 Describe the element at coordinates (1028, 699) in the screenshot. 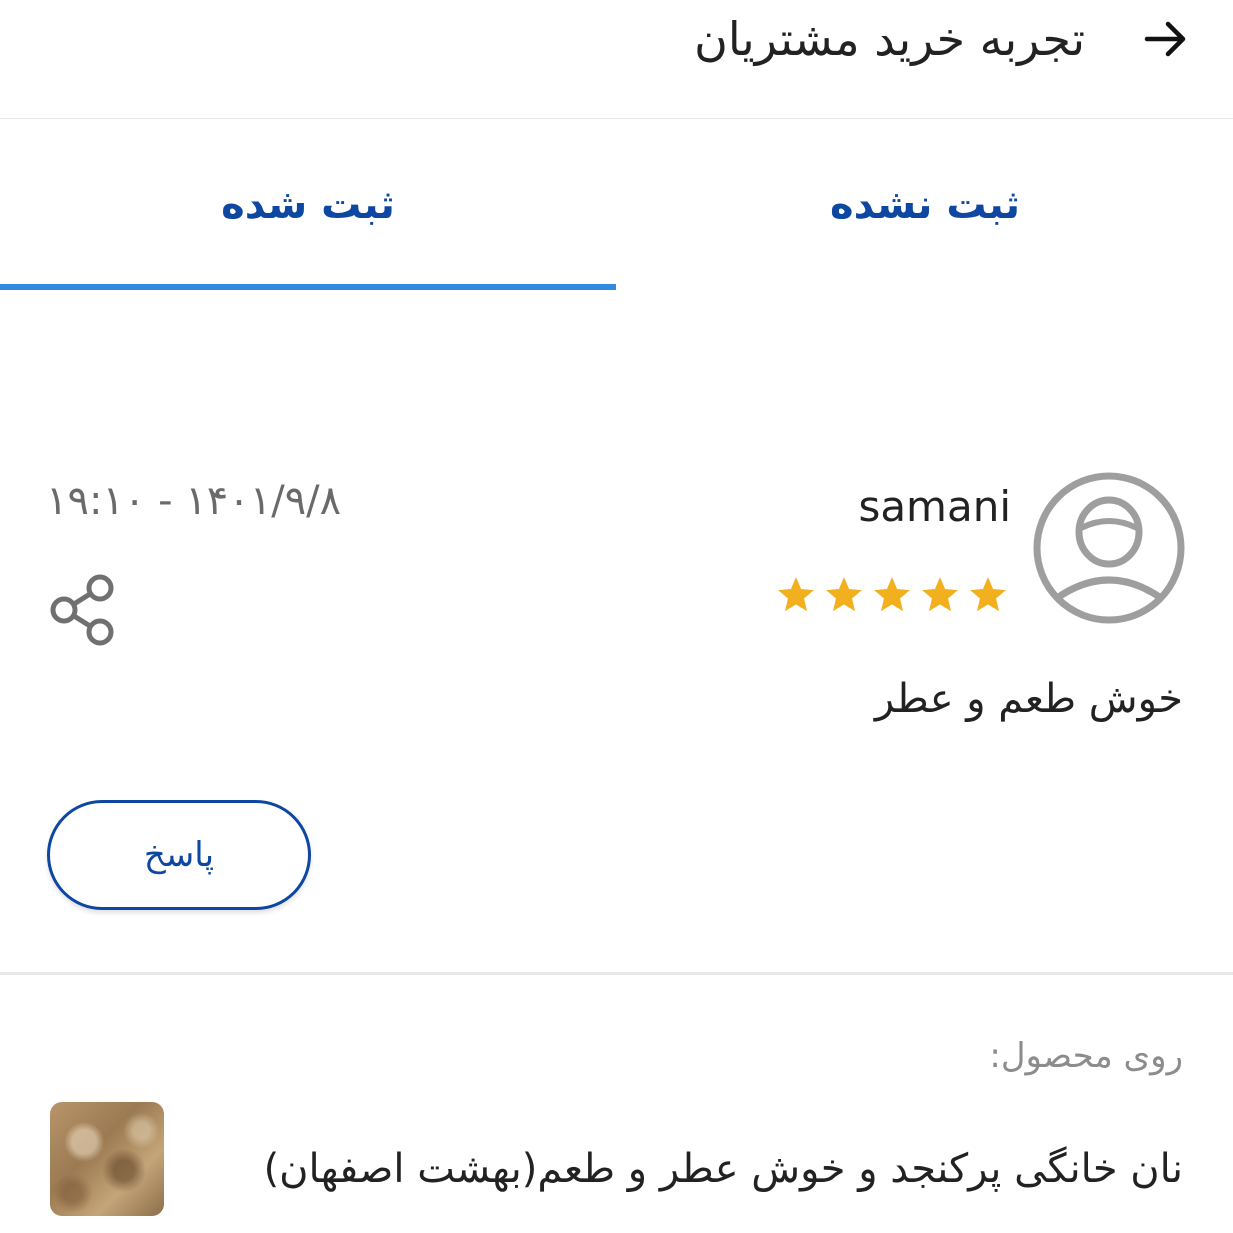

I see `review-text: خوش طعم و عطر` at that location.